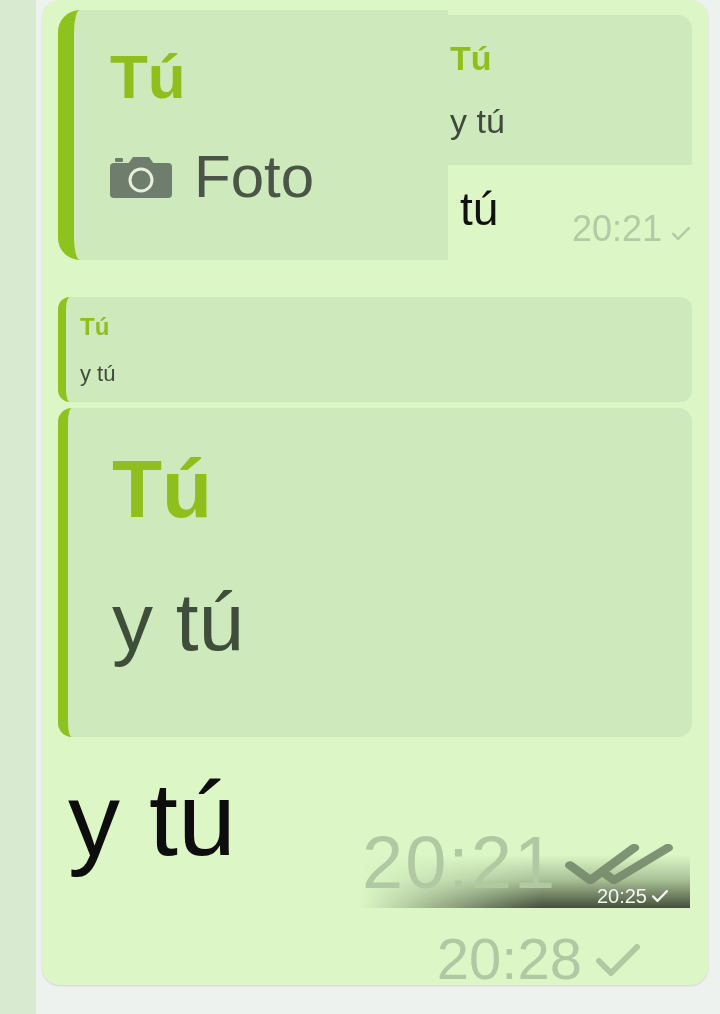 This screenshot has height=1014, width=720. What do you see at coordinates (254, 177) in the screenshot?
I see `quoted-text: Foto` at bounding box center [254, 177].